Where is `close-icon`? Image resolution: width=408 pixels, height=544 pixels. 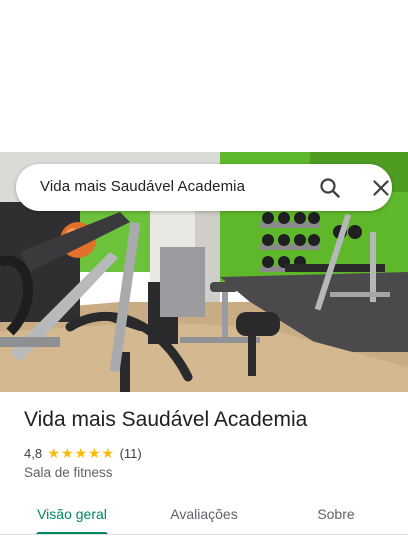 close-icon is located at coordinates (381, 188).